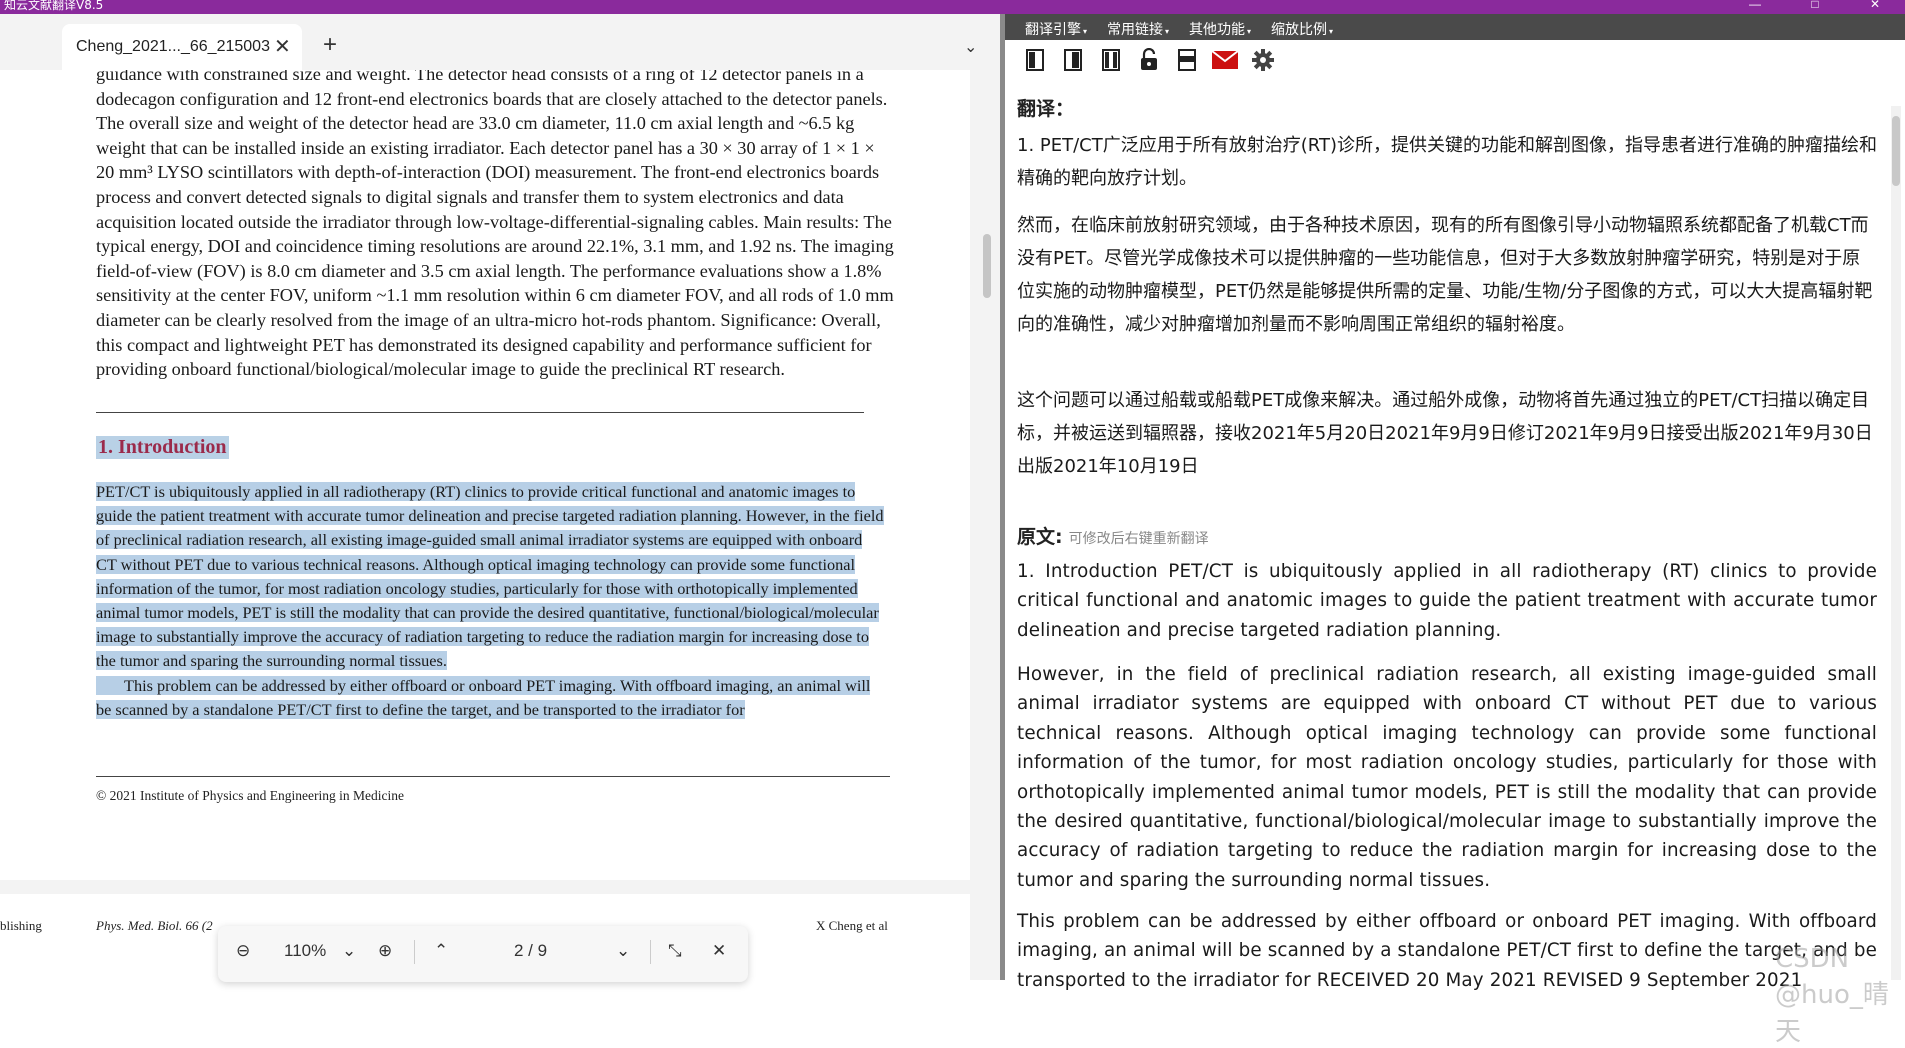  Describe the element at coordinates (1455, 27) in the screenshot. I see `menu-bar: 翻译引擎 ▾ 常用链接 ▾ 其他功能 ▾ 缩放比例 ▾` at that location.